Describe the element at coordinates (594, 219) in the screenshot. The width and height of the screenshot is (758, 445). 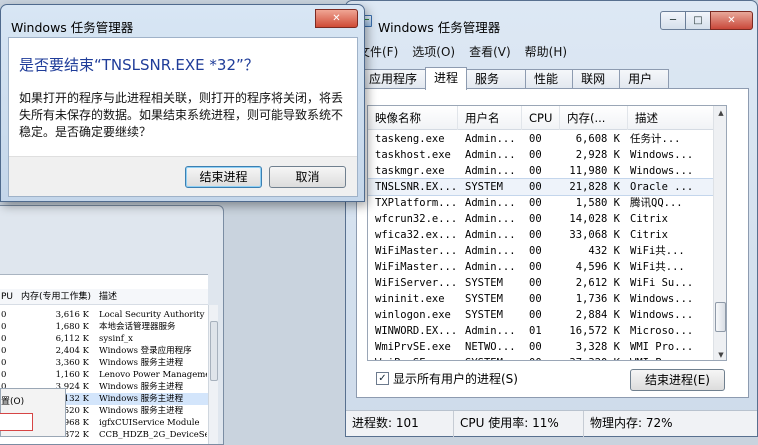
I see `process-mem: 14,028 K` at that location.